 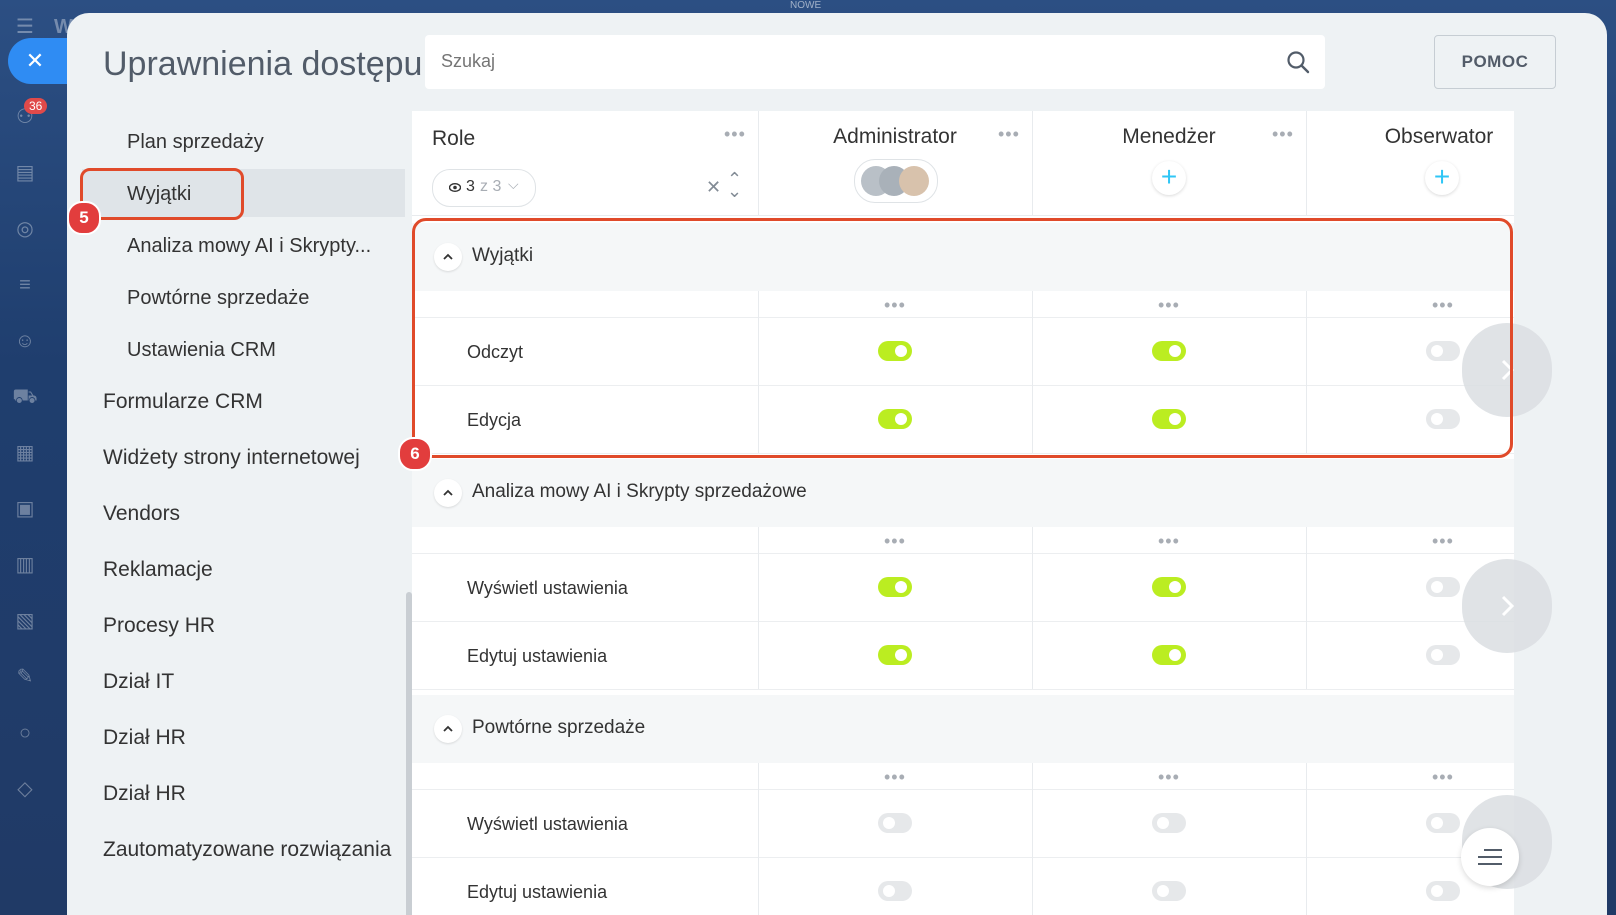 I want to click on add-member-obserwator-button: +, so click(x=1442, y=178).